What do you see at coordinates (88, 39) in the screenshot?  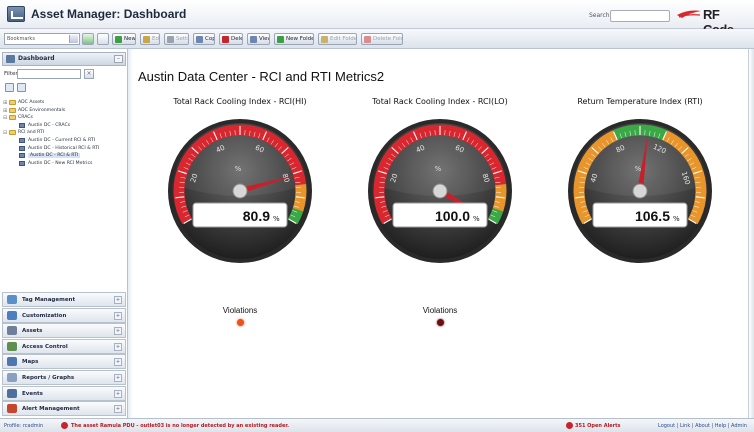 I see `bookmark-add-icon` at bounding box center [88, 39].